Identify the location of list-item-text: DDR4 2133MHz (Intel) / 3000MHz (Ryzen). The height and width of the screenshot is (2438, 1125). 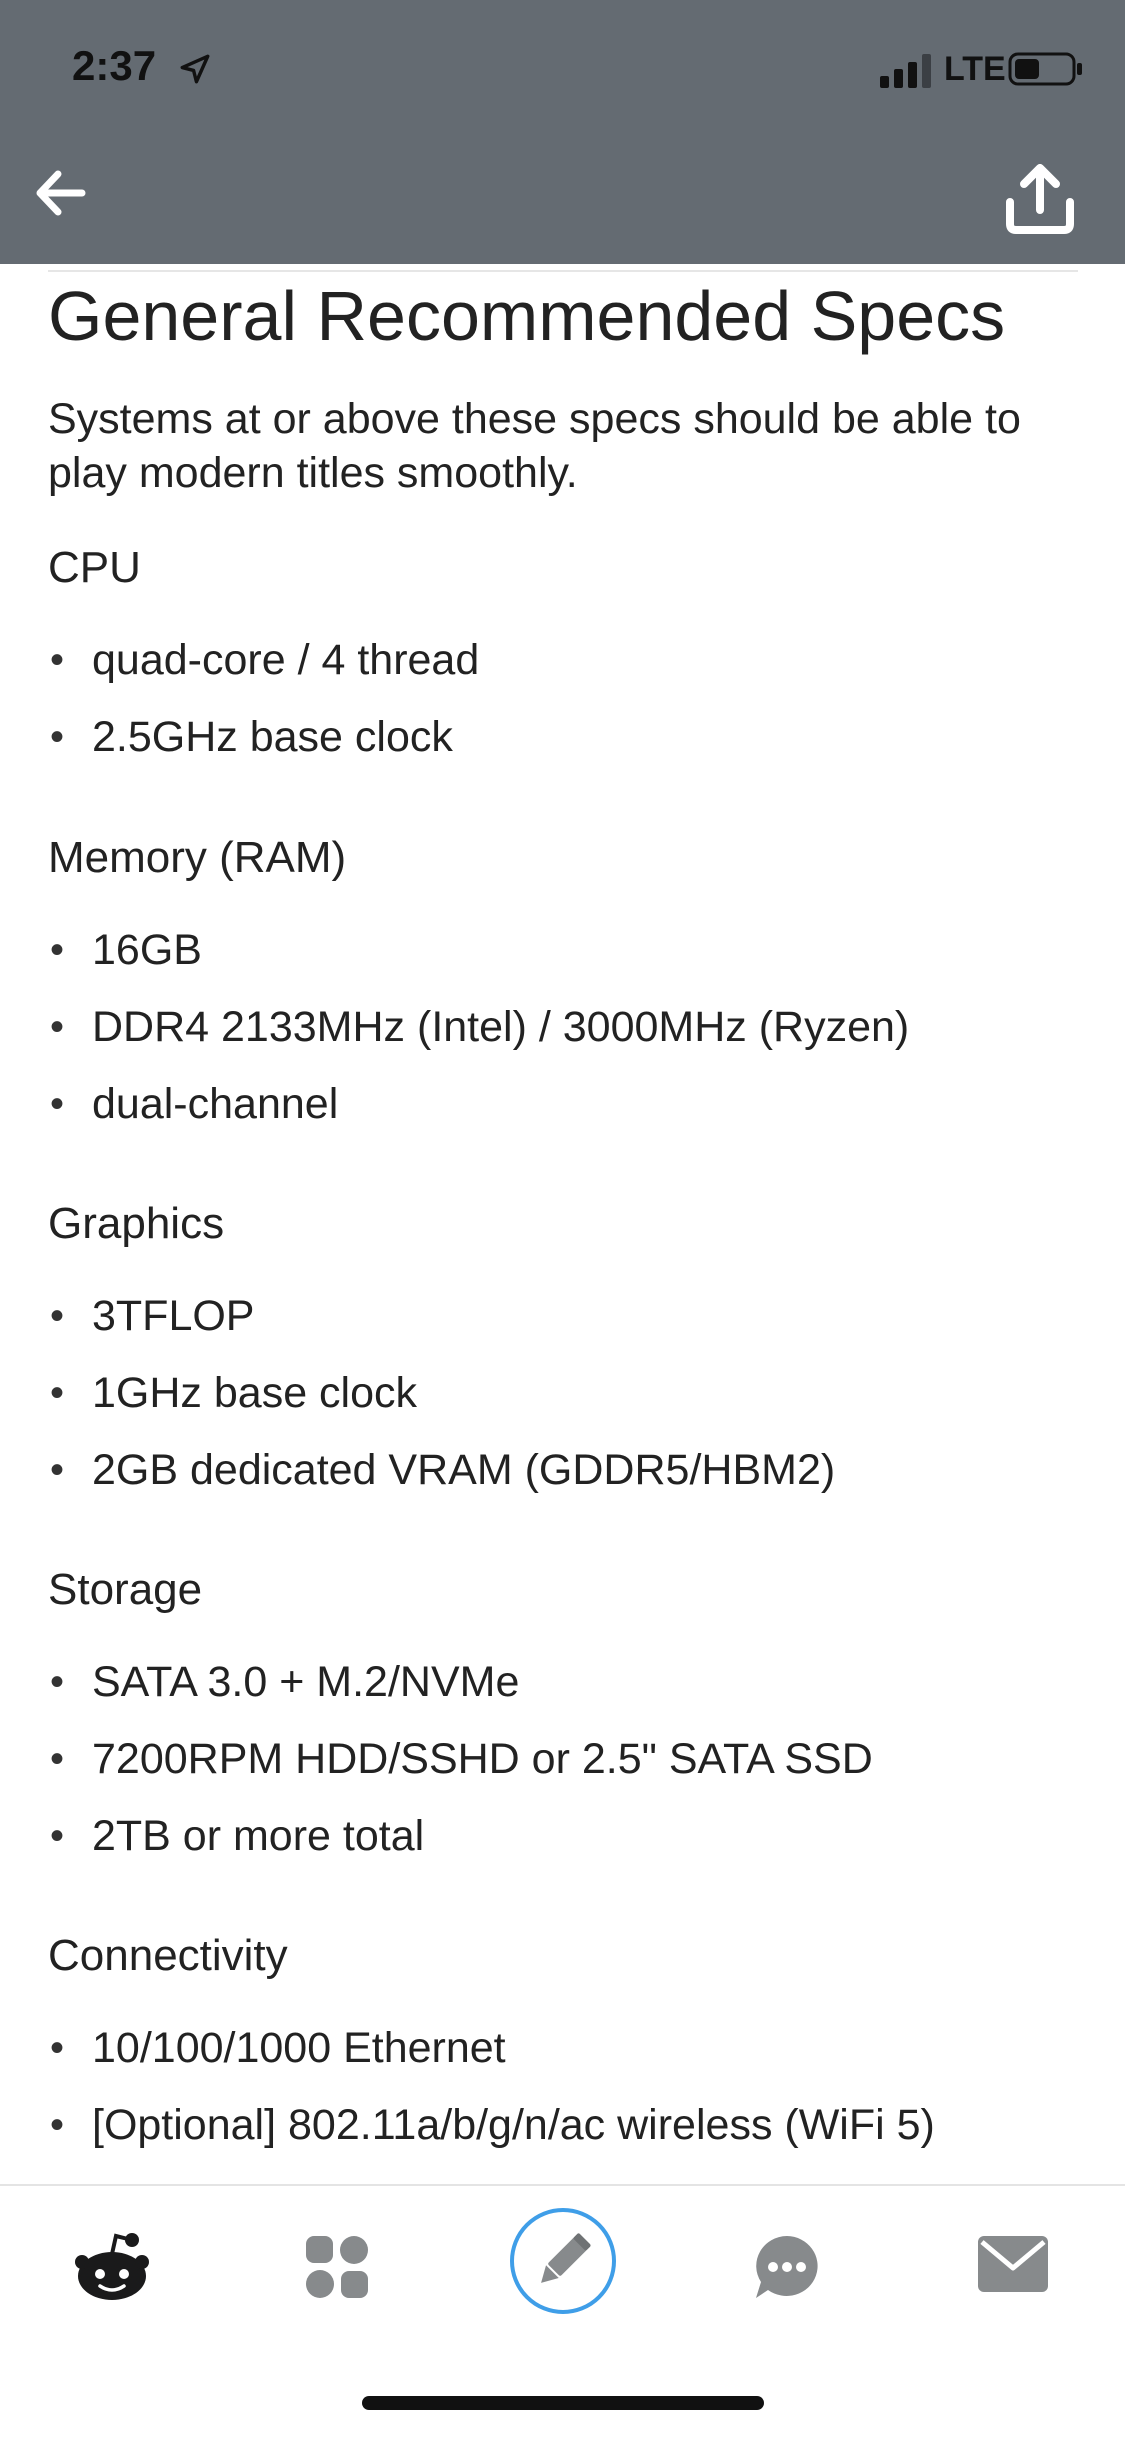
(501, 1027).